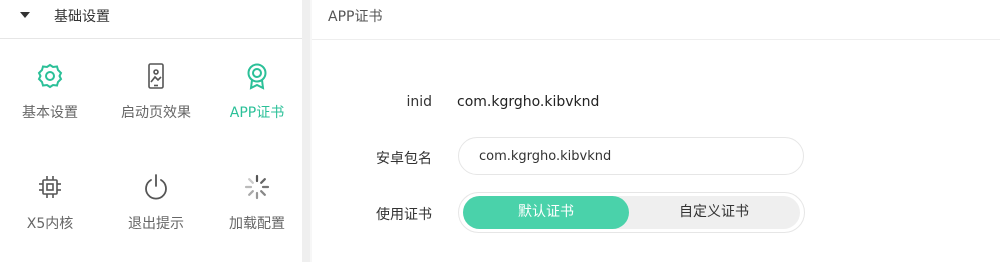 Image resolution: width=1000 pixels, height=262 pixels. What do you see at coordinates (156, 187) in the screenshot?
I see `power-icon` at bounding box center [156, 187].